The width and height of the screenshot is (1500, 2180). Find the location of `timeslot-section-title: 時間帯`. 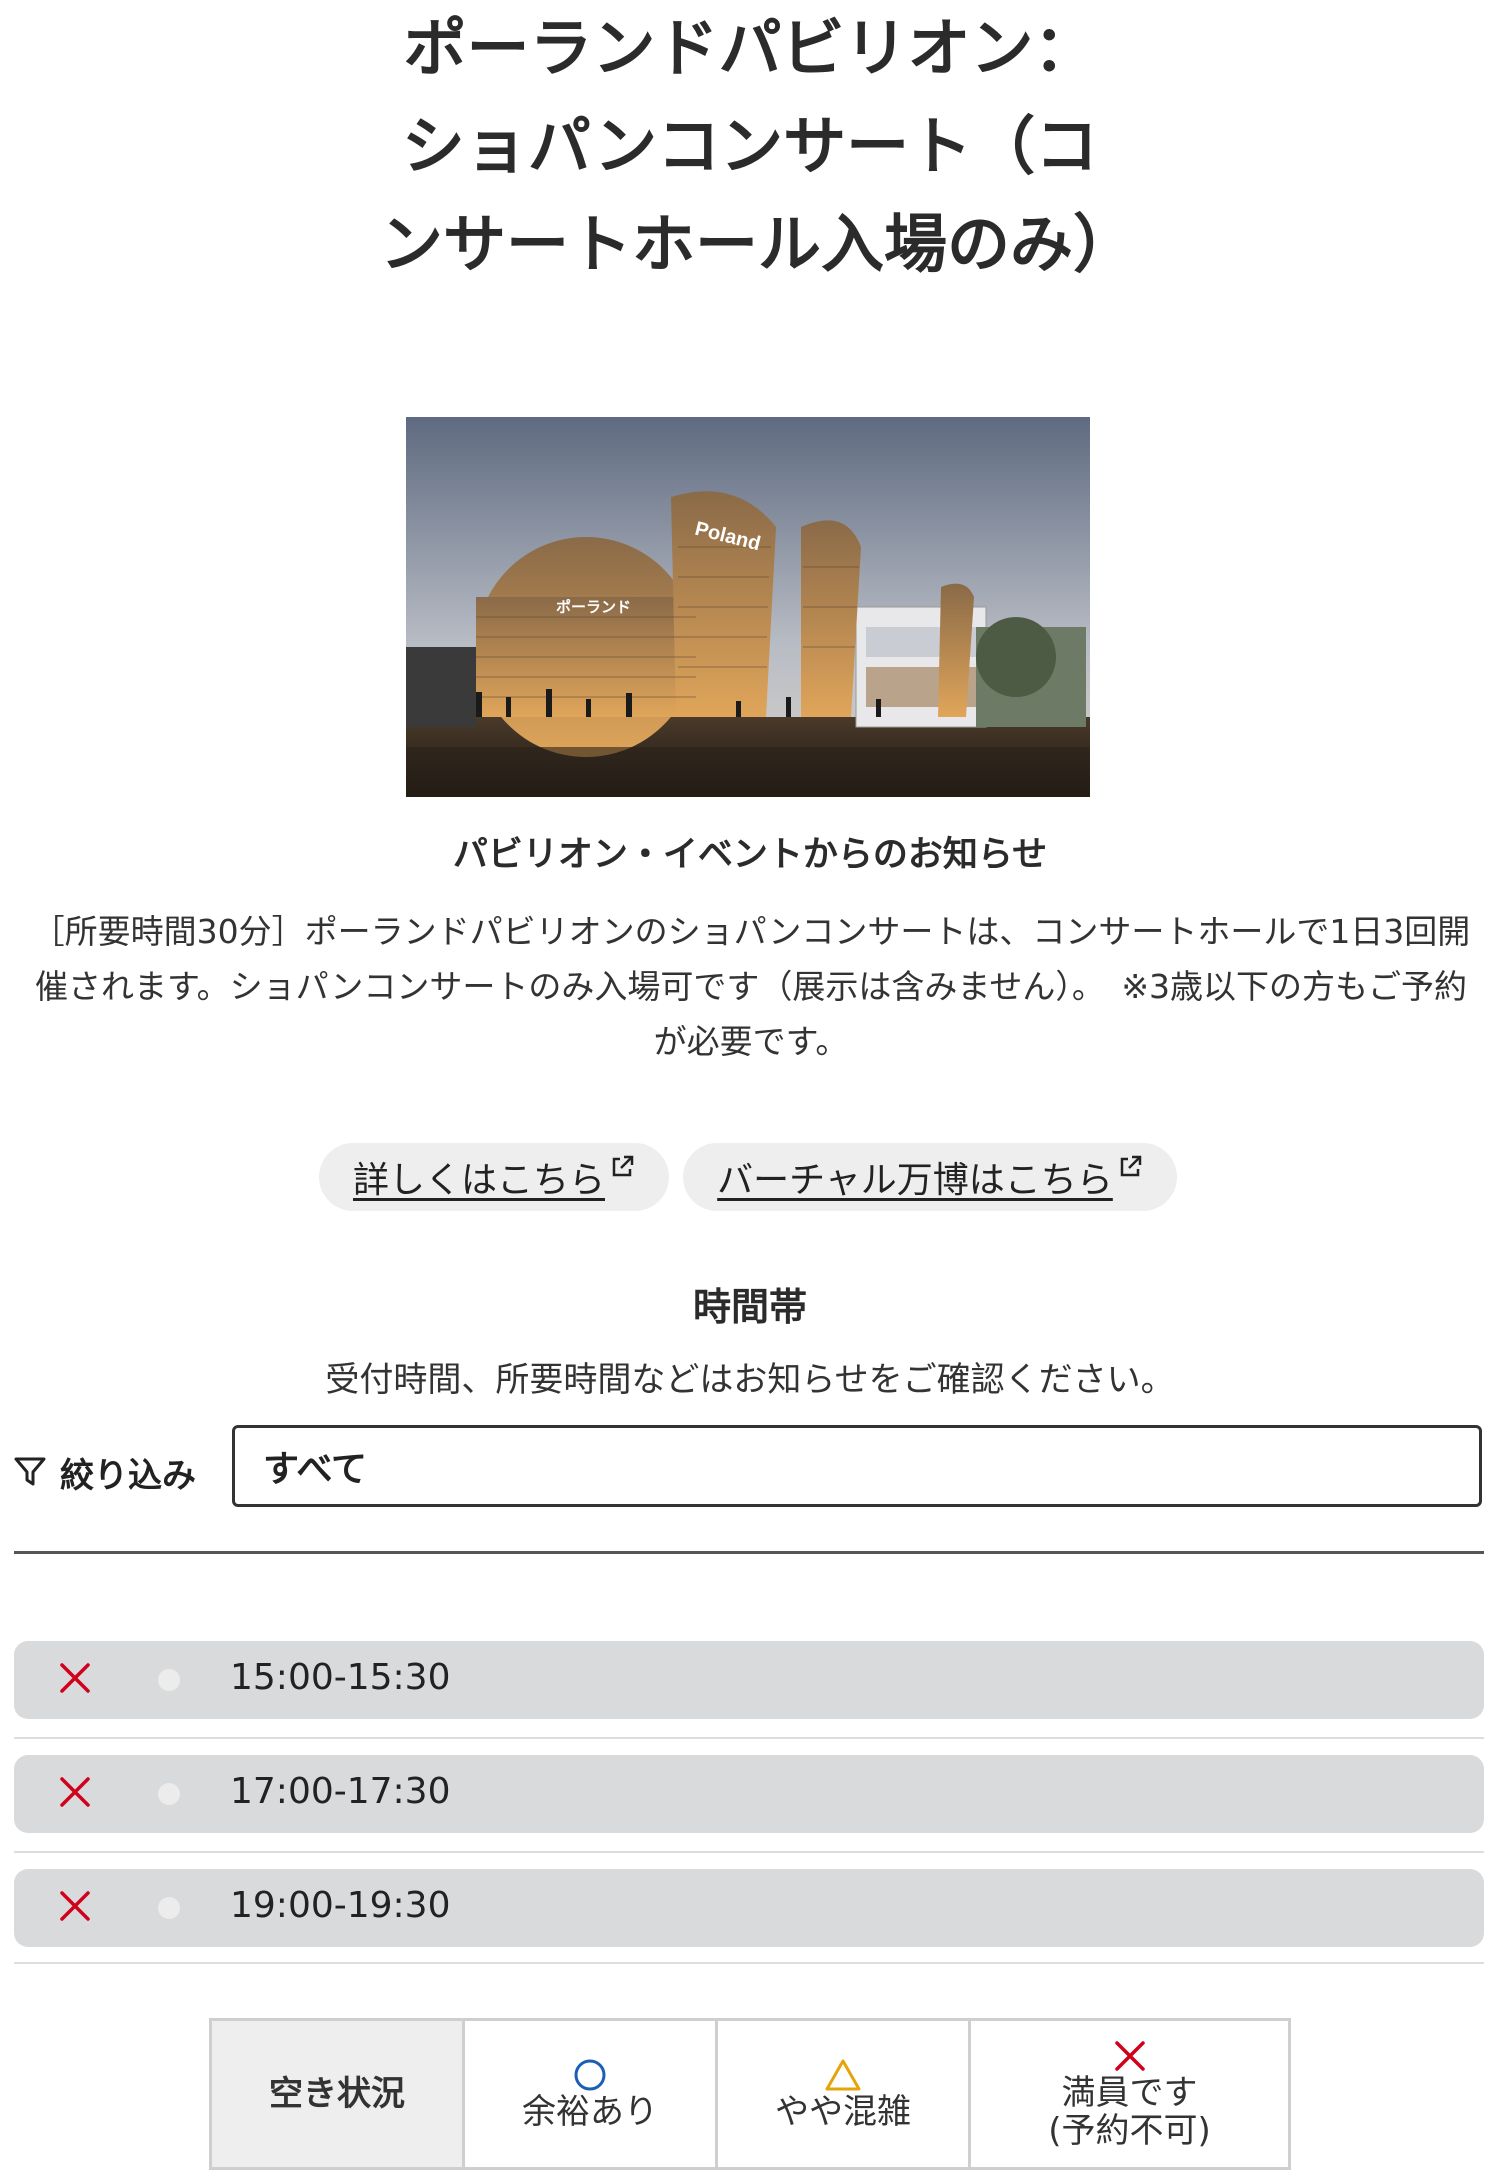

timeslot-section-title: 時間帯 is located at coordinates (749, 1307).